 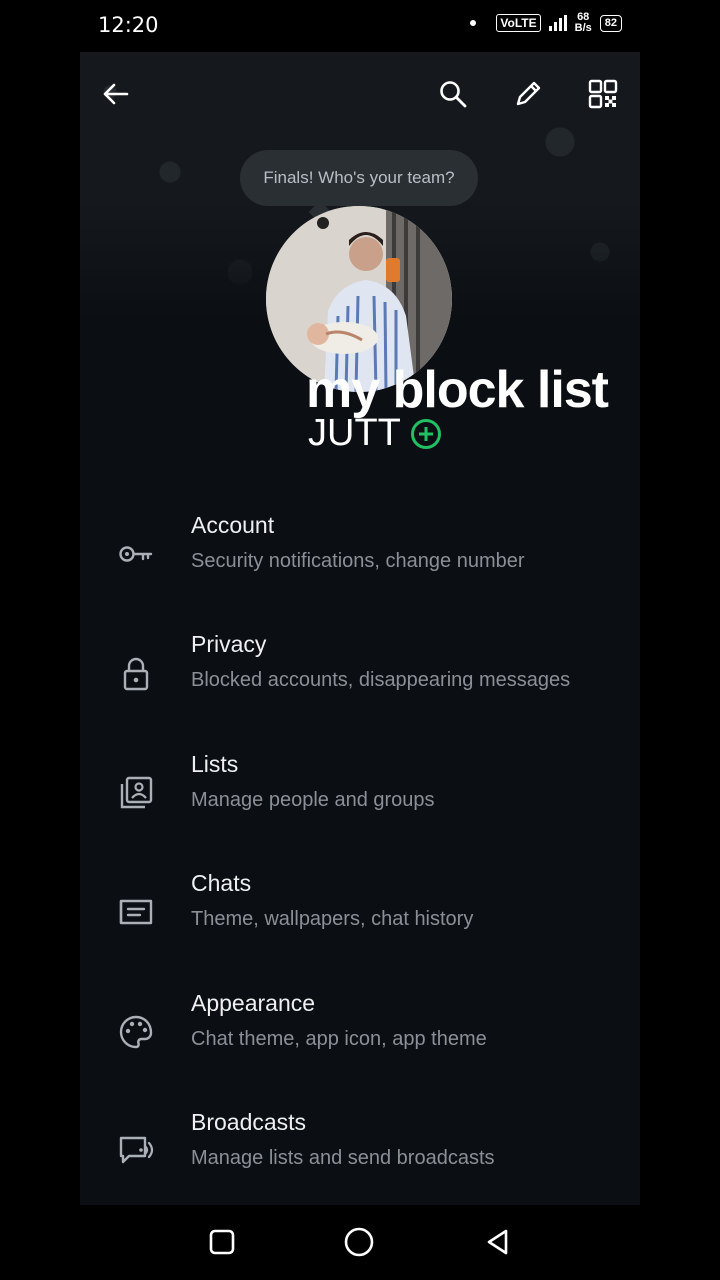 I want to click on menu-item-subtitle: Chat theme, app icon, app theme, so click(x=339, y=1039).